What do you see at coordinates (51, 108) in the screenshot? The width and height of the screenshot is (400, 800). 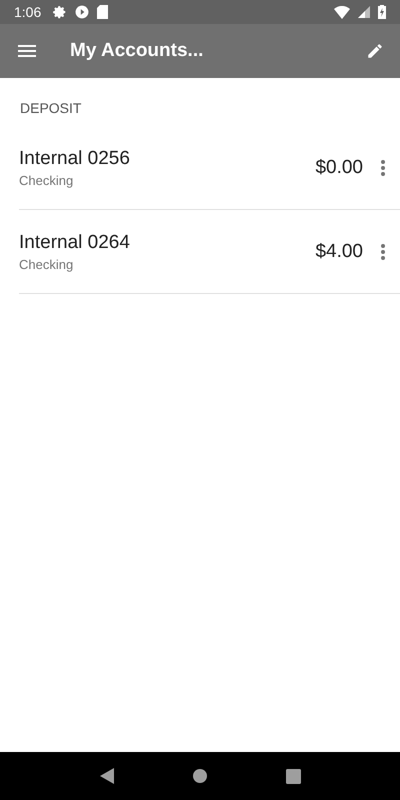 I see `section-header: DEPOSIT` at bounding box center [51, 108].